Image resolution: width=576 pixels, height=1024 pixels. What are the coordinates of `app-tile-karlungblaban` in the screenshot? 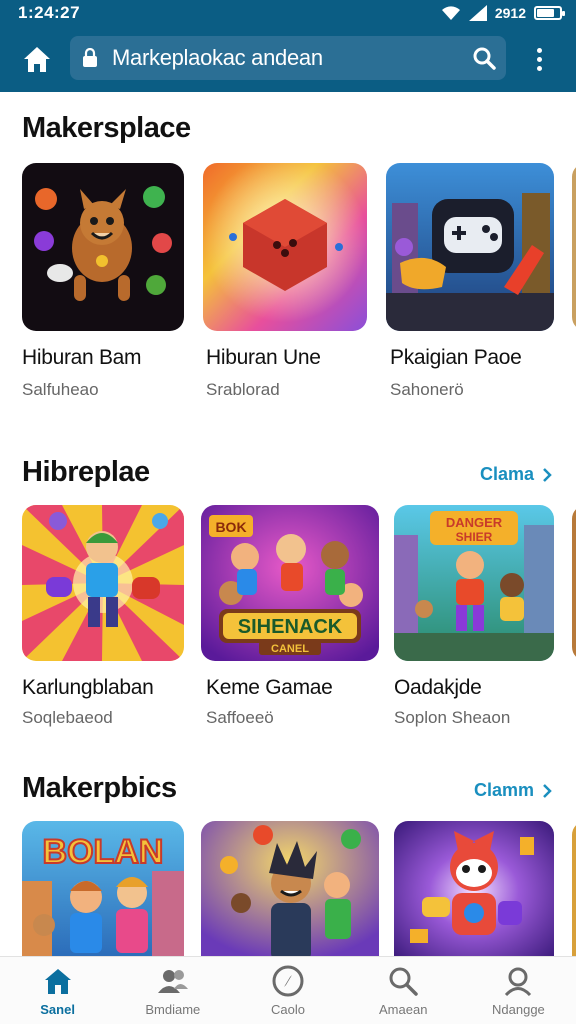 It's located at (103, 583).